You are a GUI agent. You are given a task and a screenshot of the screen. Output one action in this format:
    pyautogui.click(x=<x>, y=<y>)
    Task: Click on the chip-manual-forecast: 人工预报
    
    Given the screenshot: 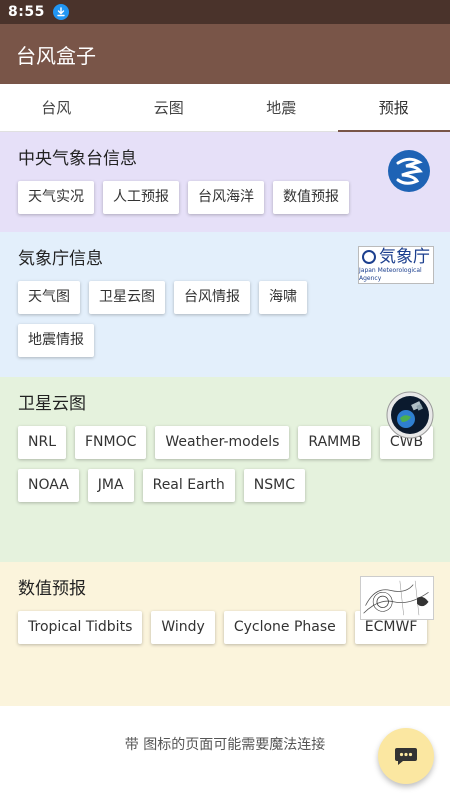 What is the action you would take?
    pyautogui.click(x=141, y=197)
    